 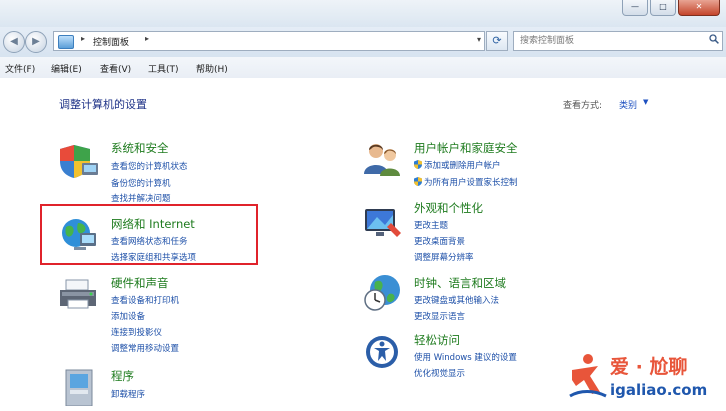 I want to click on system-security-shield-icon, so click(x=80, y=161).